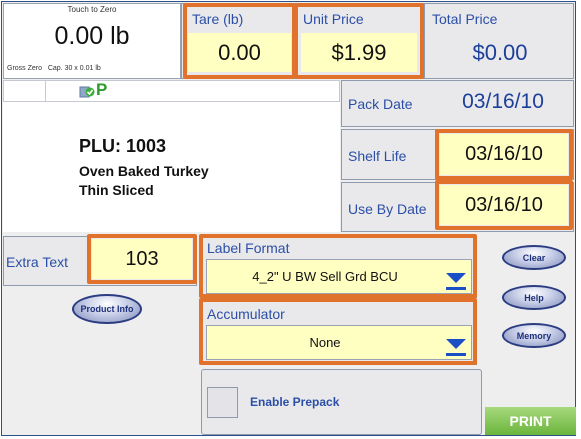 The height and width of the screenshot is (439, 581). What do you see at coordinates (171, 91) in the screenshot?
I see `status-bar` at bounding box center [171, 91].